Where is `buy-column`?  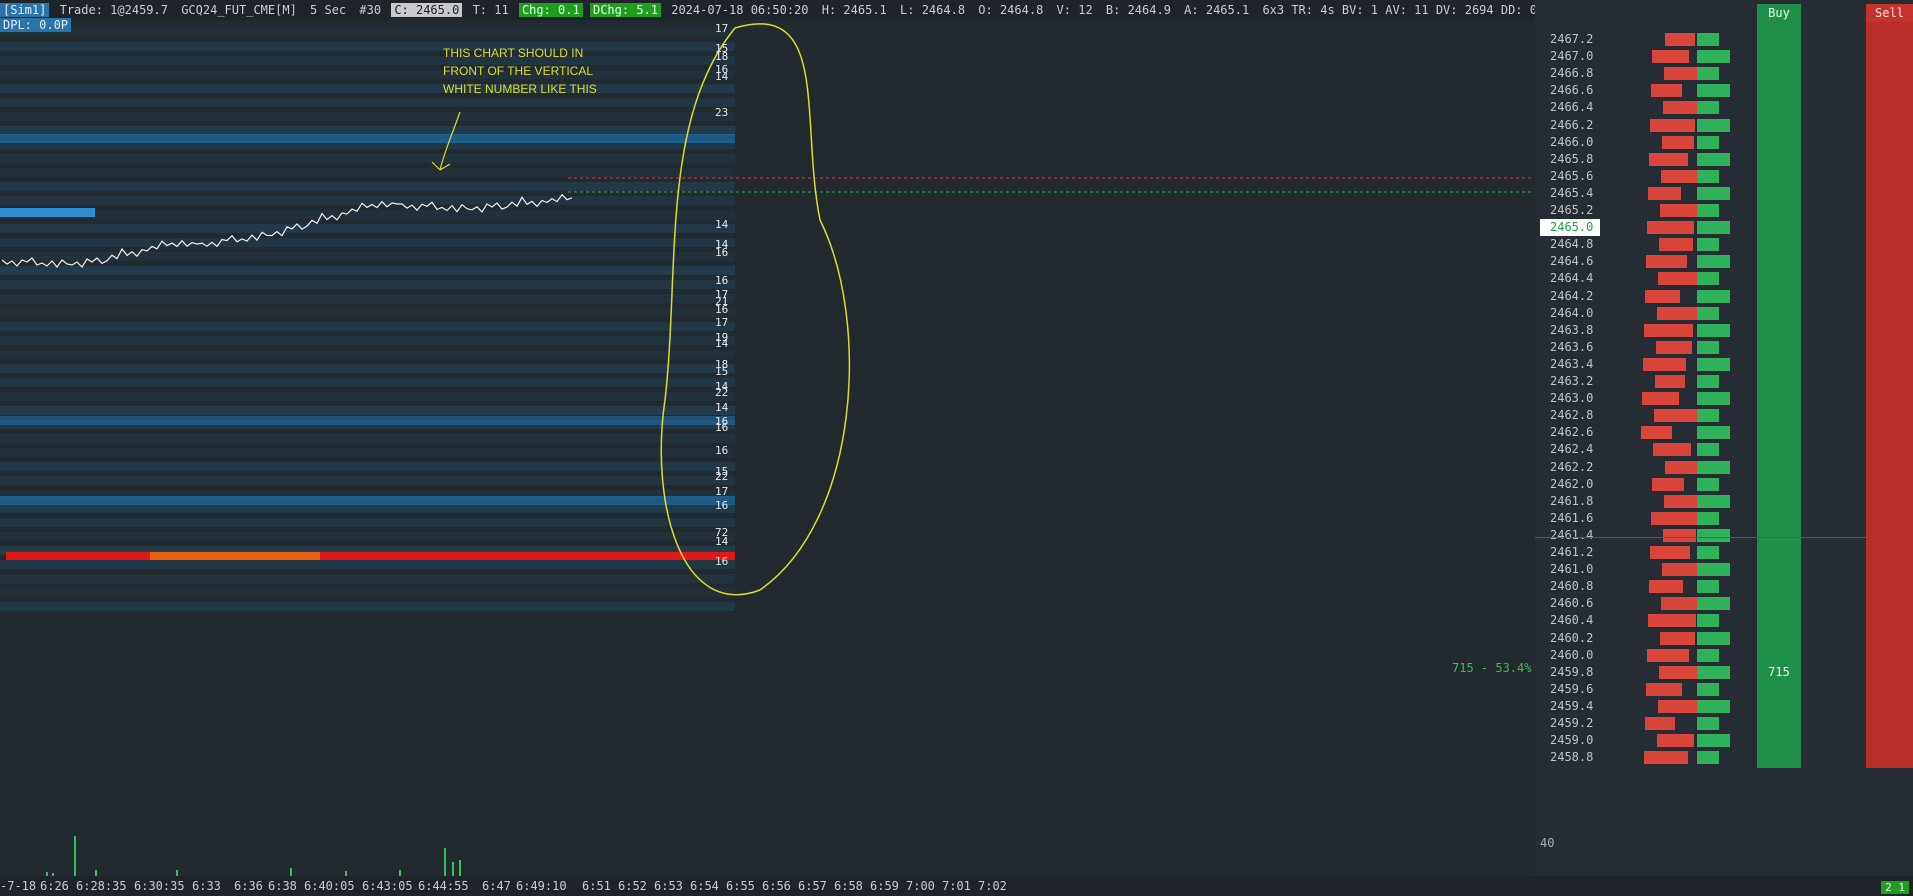 buy-column is located at coordinates (1779, 395).